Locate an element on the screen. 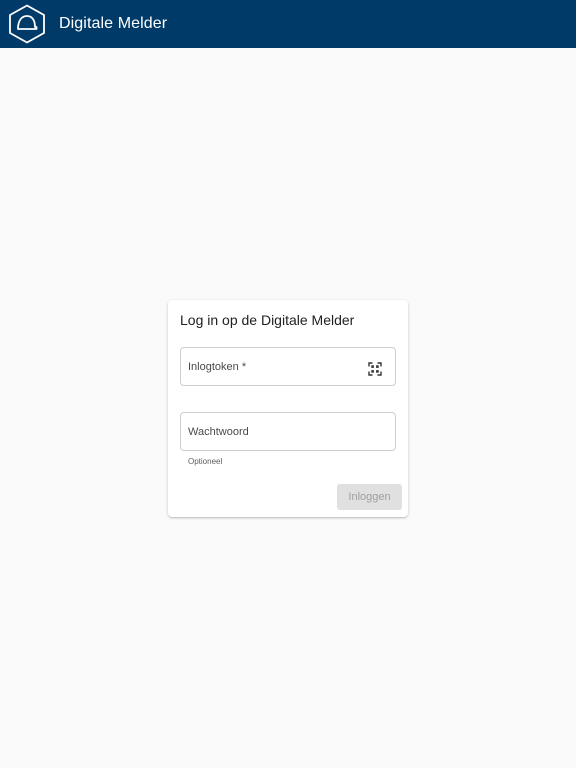 Image resolution: width=576 pixels, height=768 pixels. login-token-field: Inlogtoken * is located at coordinates (288, 366).